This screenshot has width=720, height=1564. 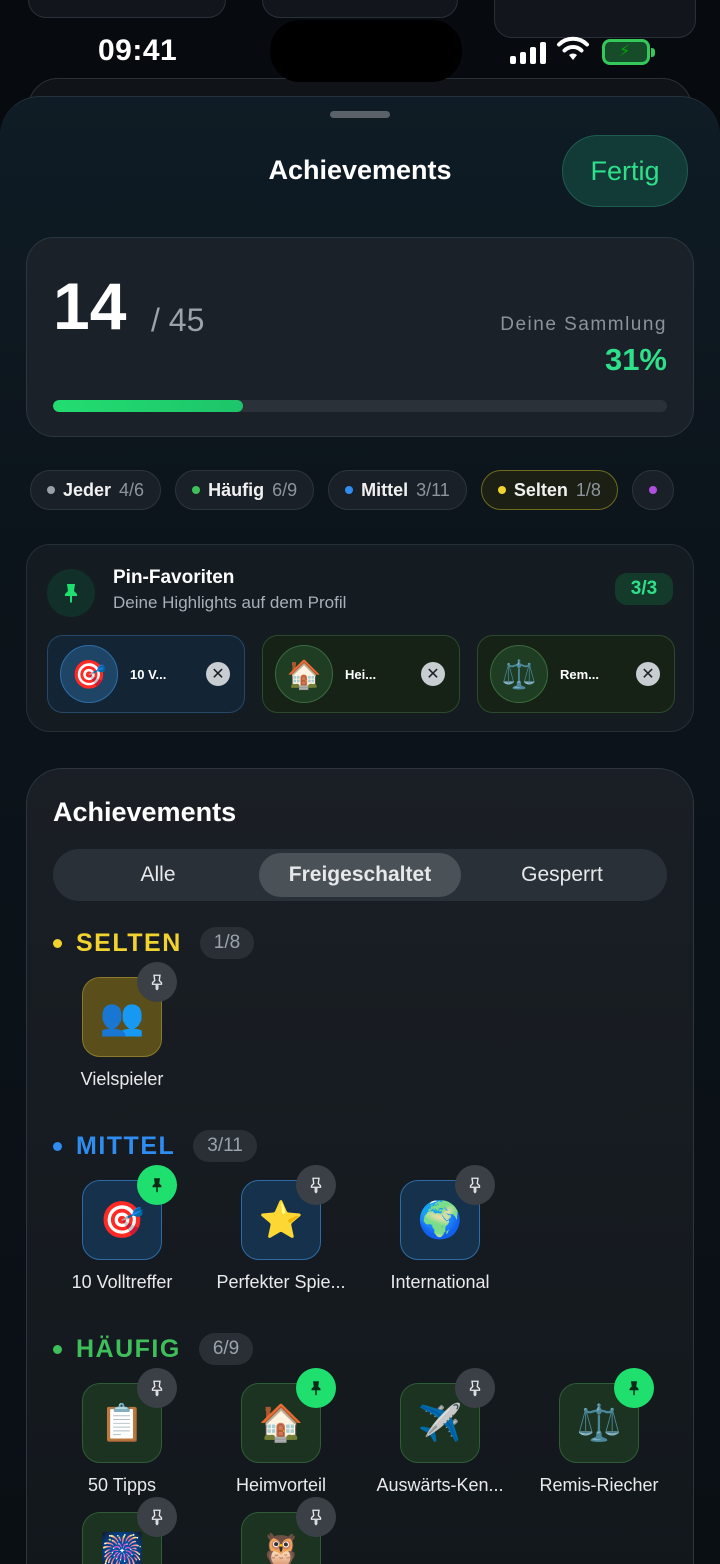 I want to click on progress-summary-card: 14 / 45 Deine Sammlung 31%, so click(x=360, y=337).